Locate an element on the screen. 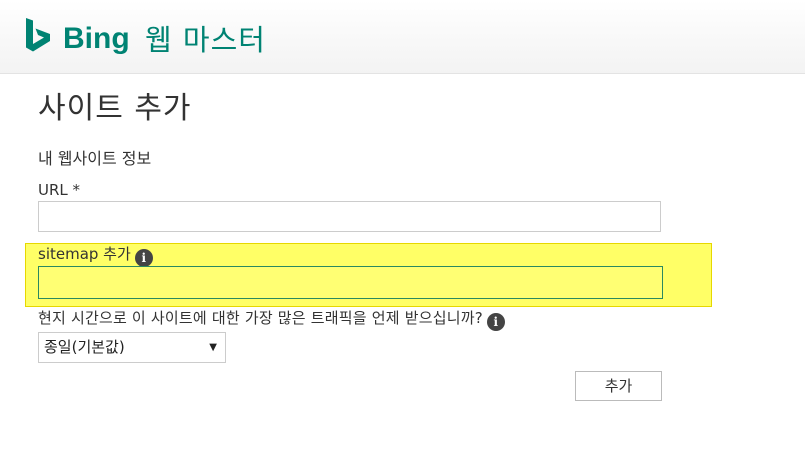  url-label: URL * is located at coordinates (59, 190).